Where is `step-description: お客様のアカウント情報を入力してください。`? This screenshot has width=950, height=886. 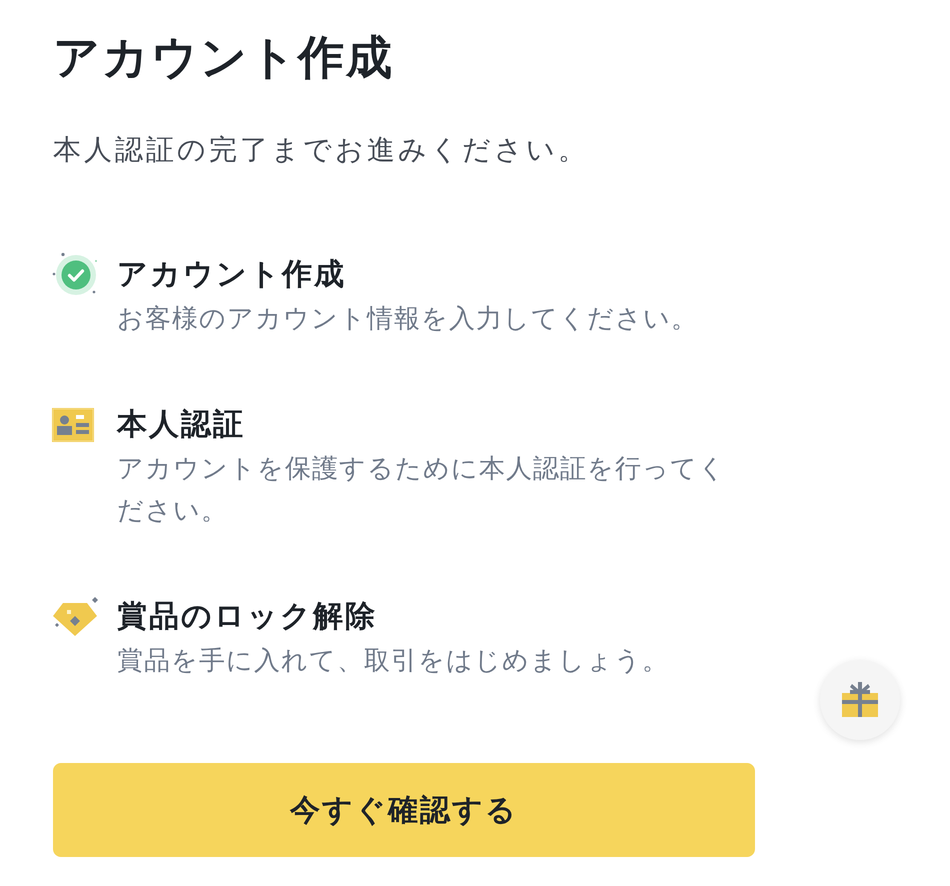 step-description: お客様のアカウント情報を入力してください。 is located at coordinates (407, 318).